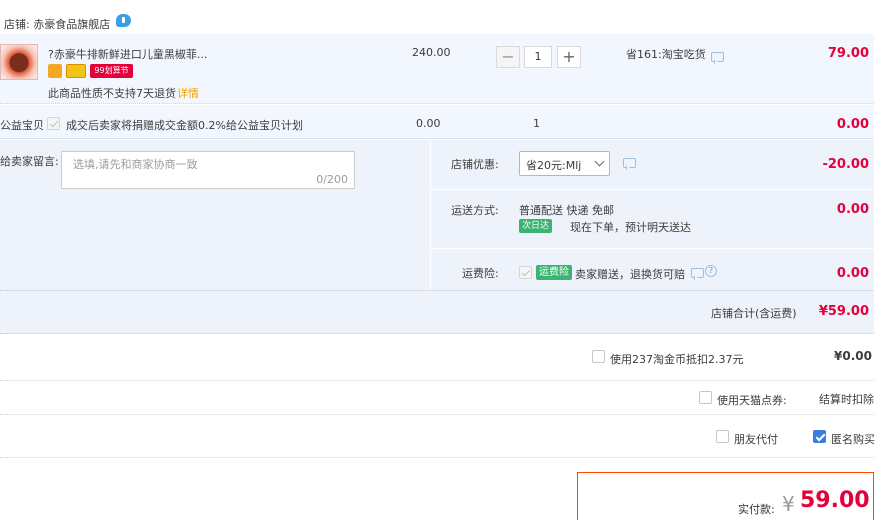  Describe the element at coordinates (480, 273) in the screenshot. I see `insurance-label: 运费险:` at that location.